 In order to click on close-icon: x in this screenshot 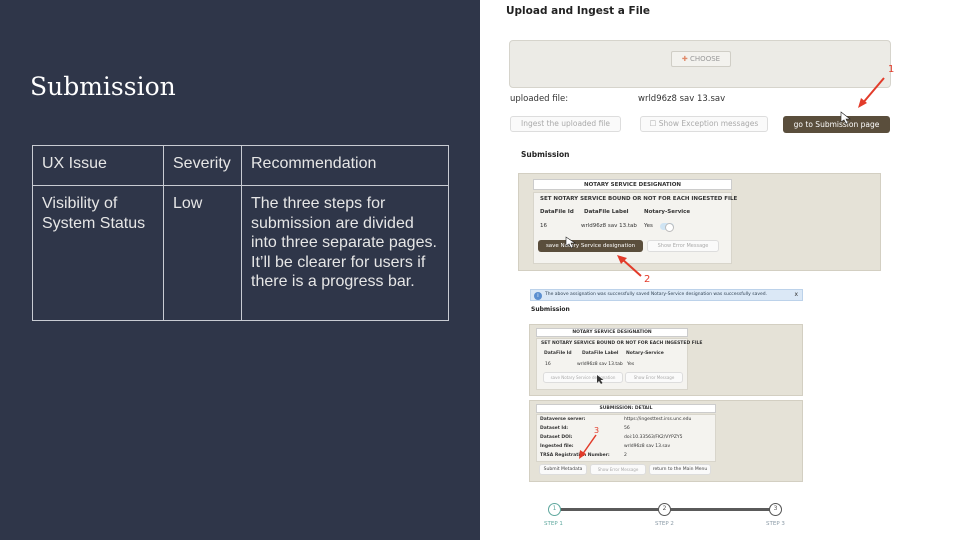, I will do `click(796, 295)`.